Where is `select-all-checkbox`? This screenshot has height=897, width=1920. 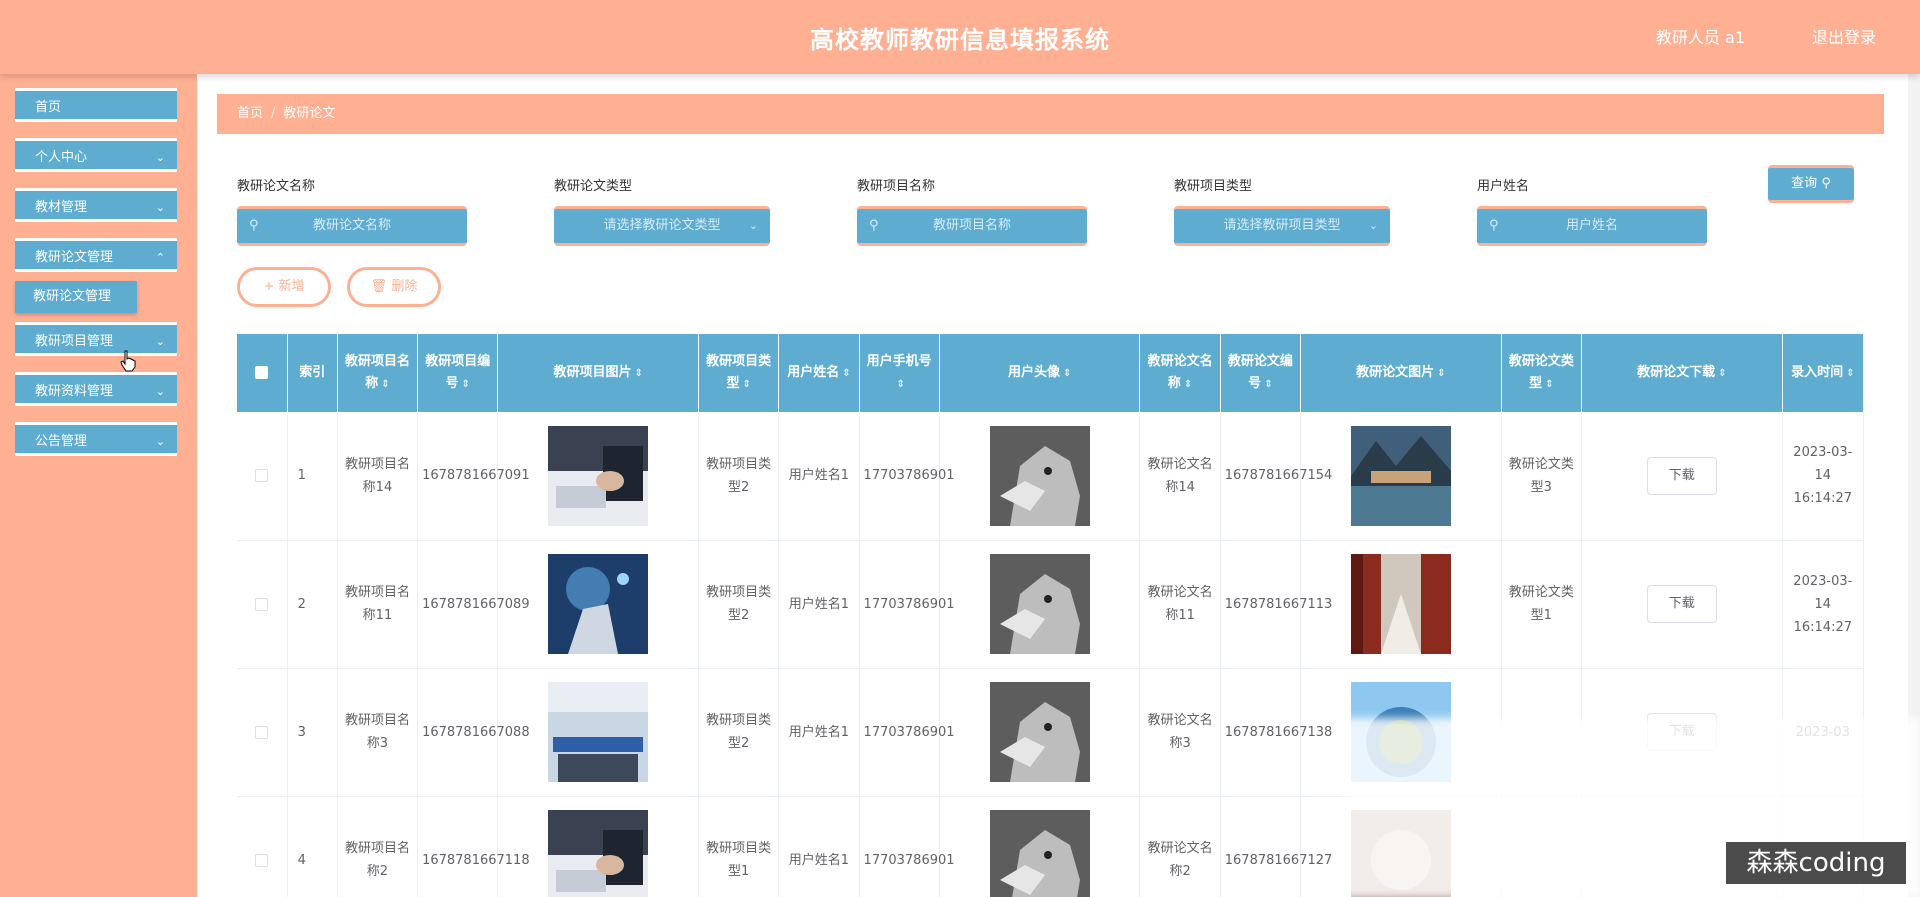 select-all-checkbox is located at coordinates (262, 372).